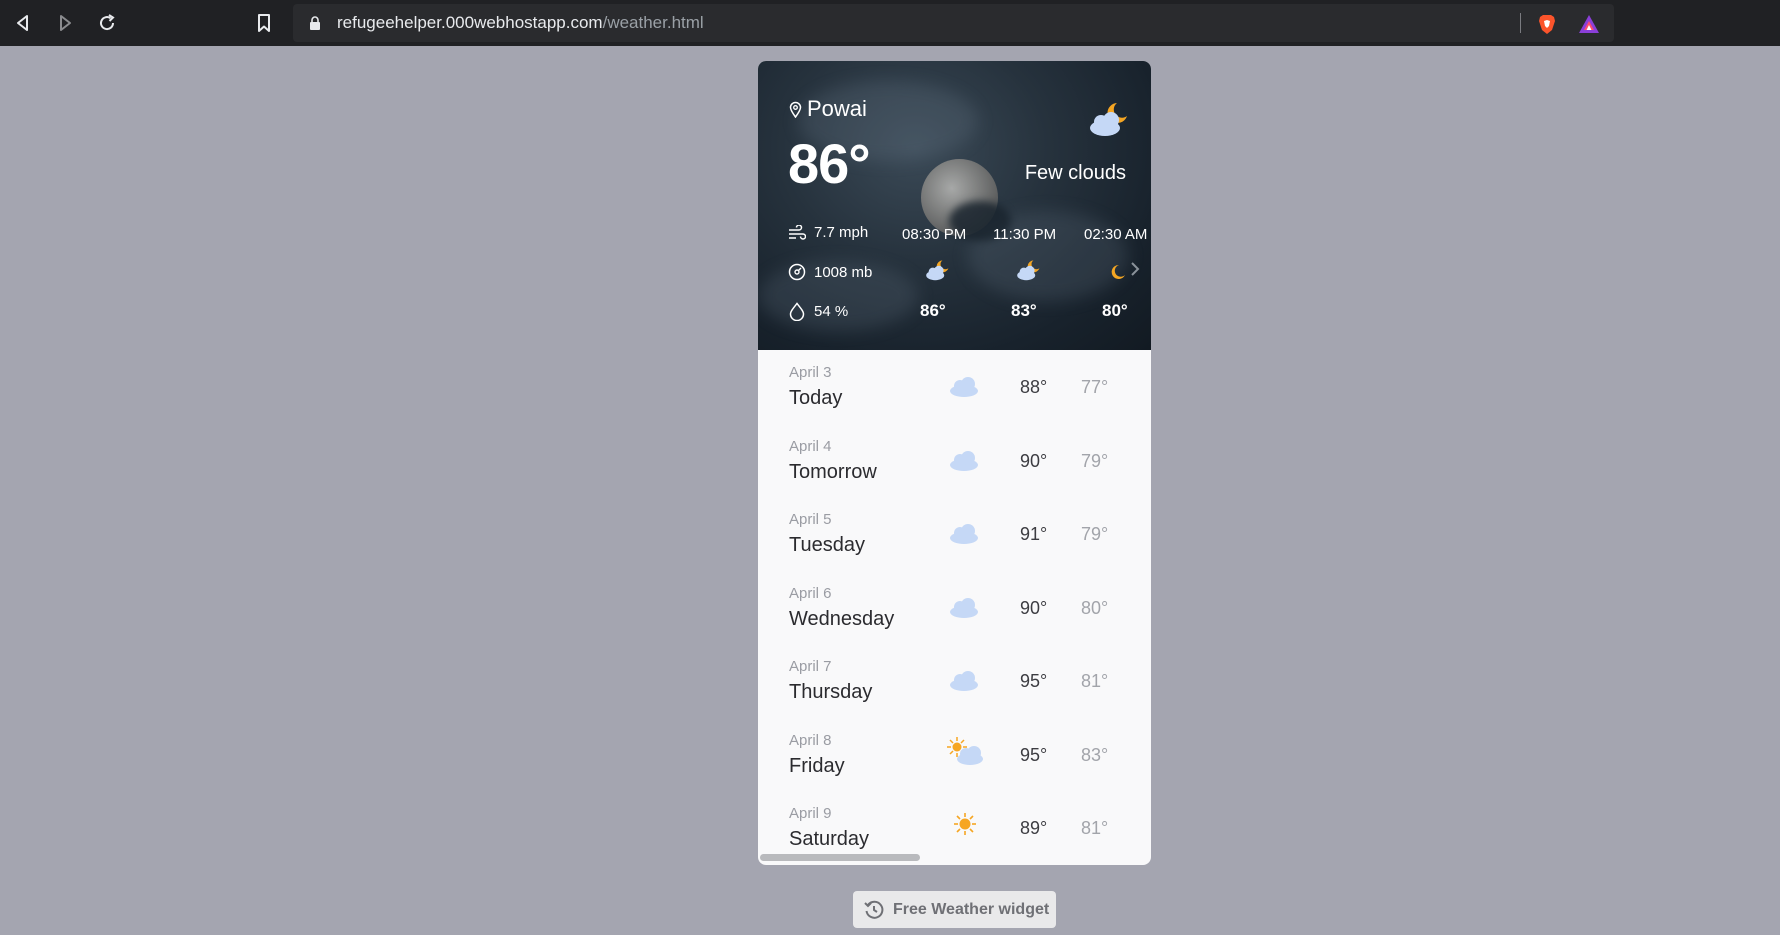 The image size is (1780, 935). I want to click on brave-shield-button, so click(1547, 24).